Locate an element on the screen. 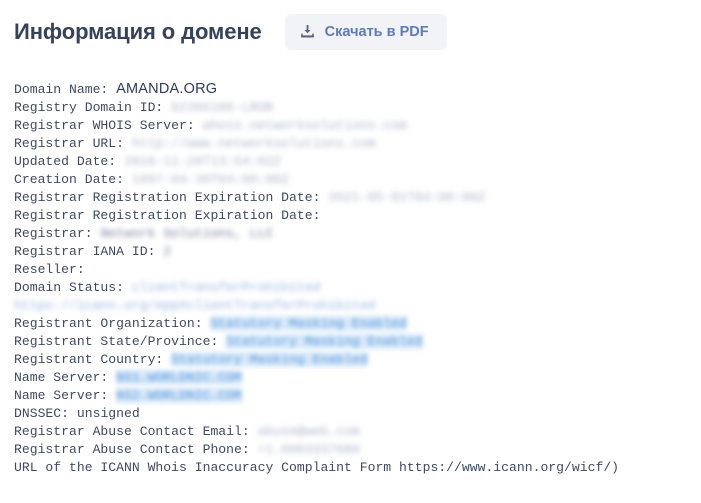  whois-field-value: abuse@web.com is located at coordinates (308, 431).